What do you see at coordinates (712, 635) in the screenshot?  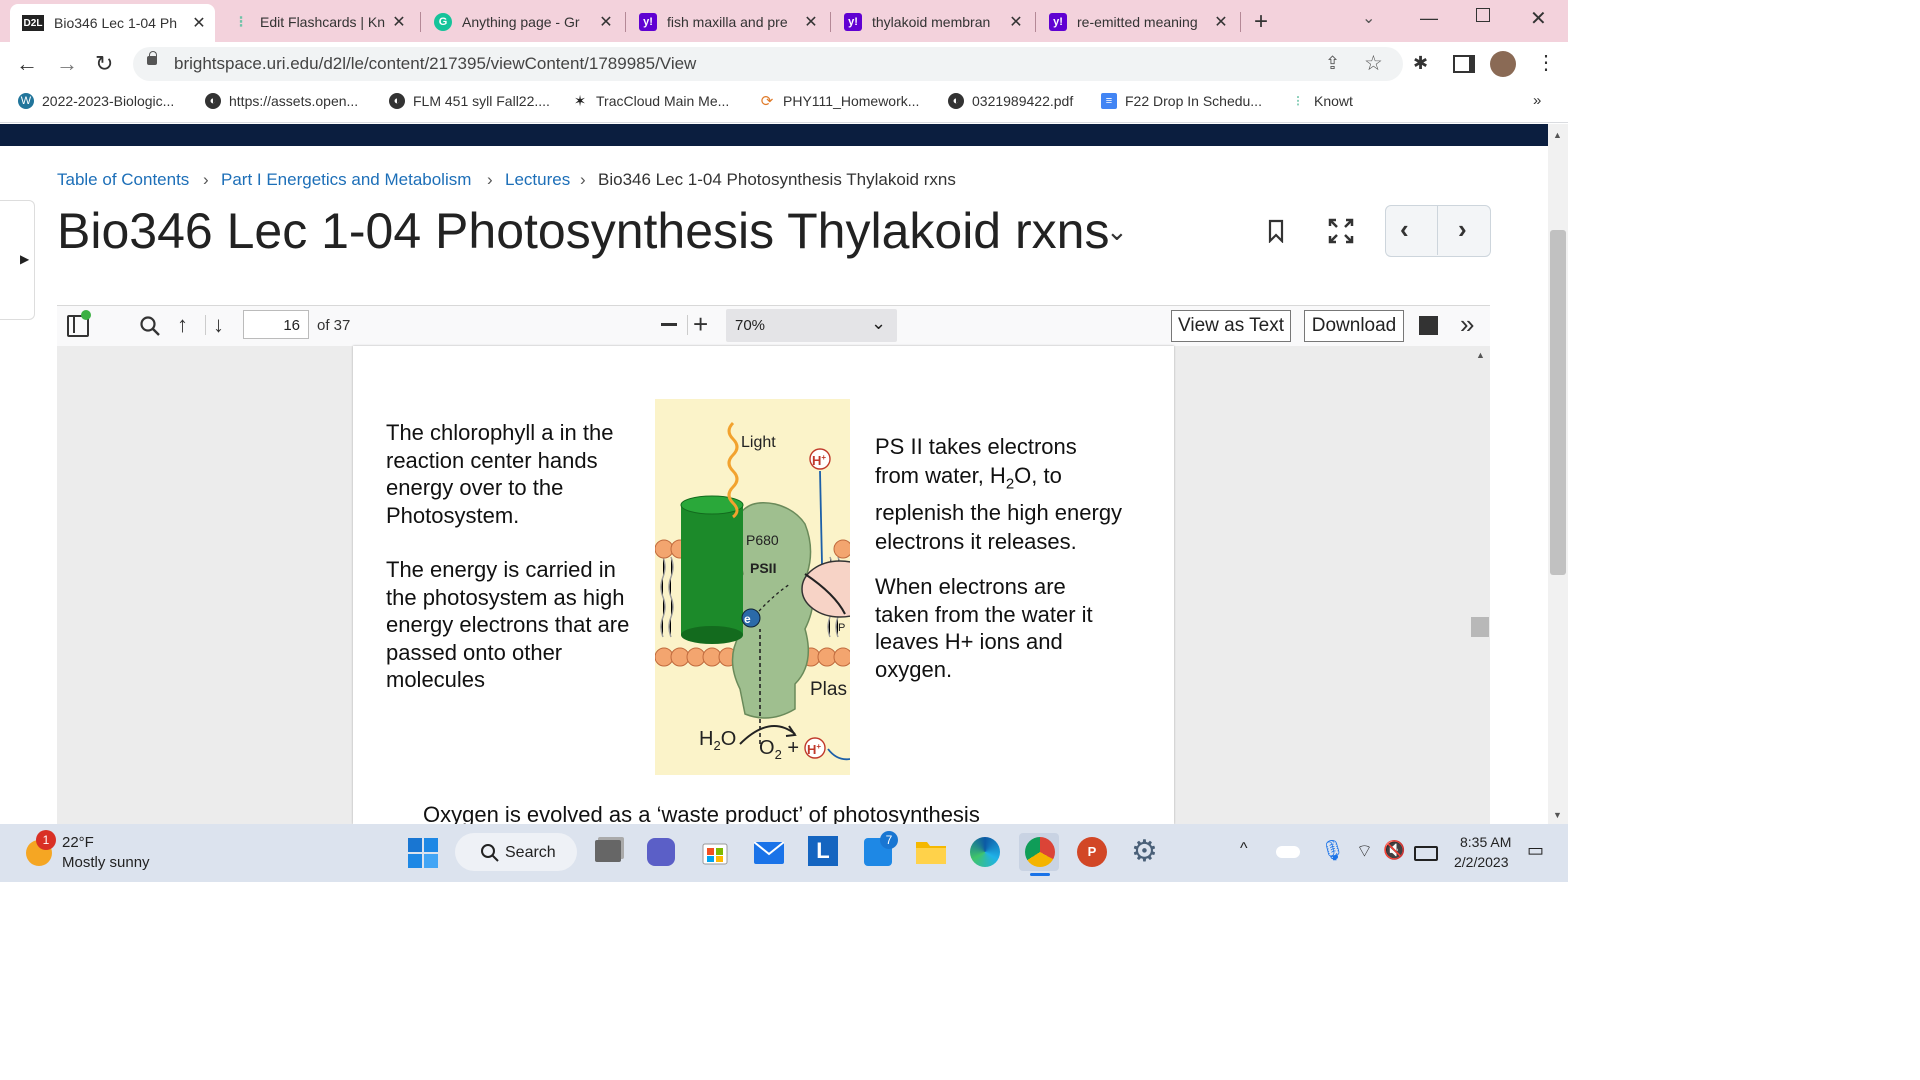 I see `antenna-bottom` at bounding box center [712, 635].